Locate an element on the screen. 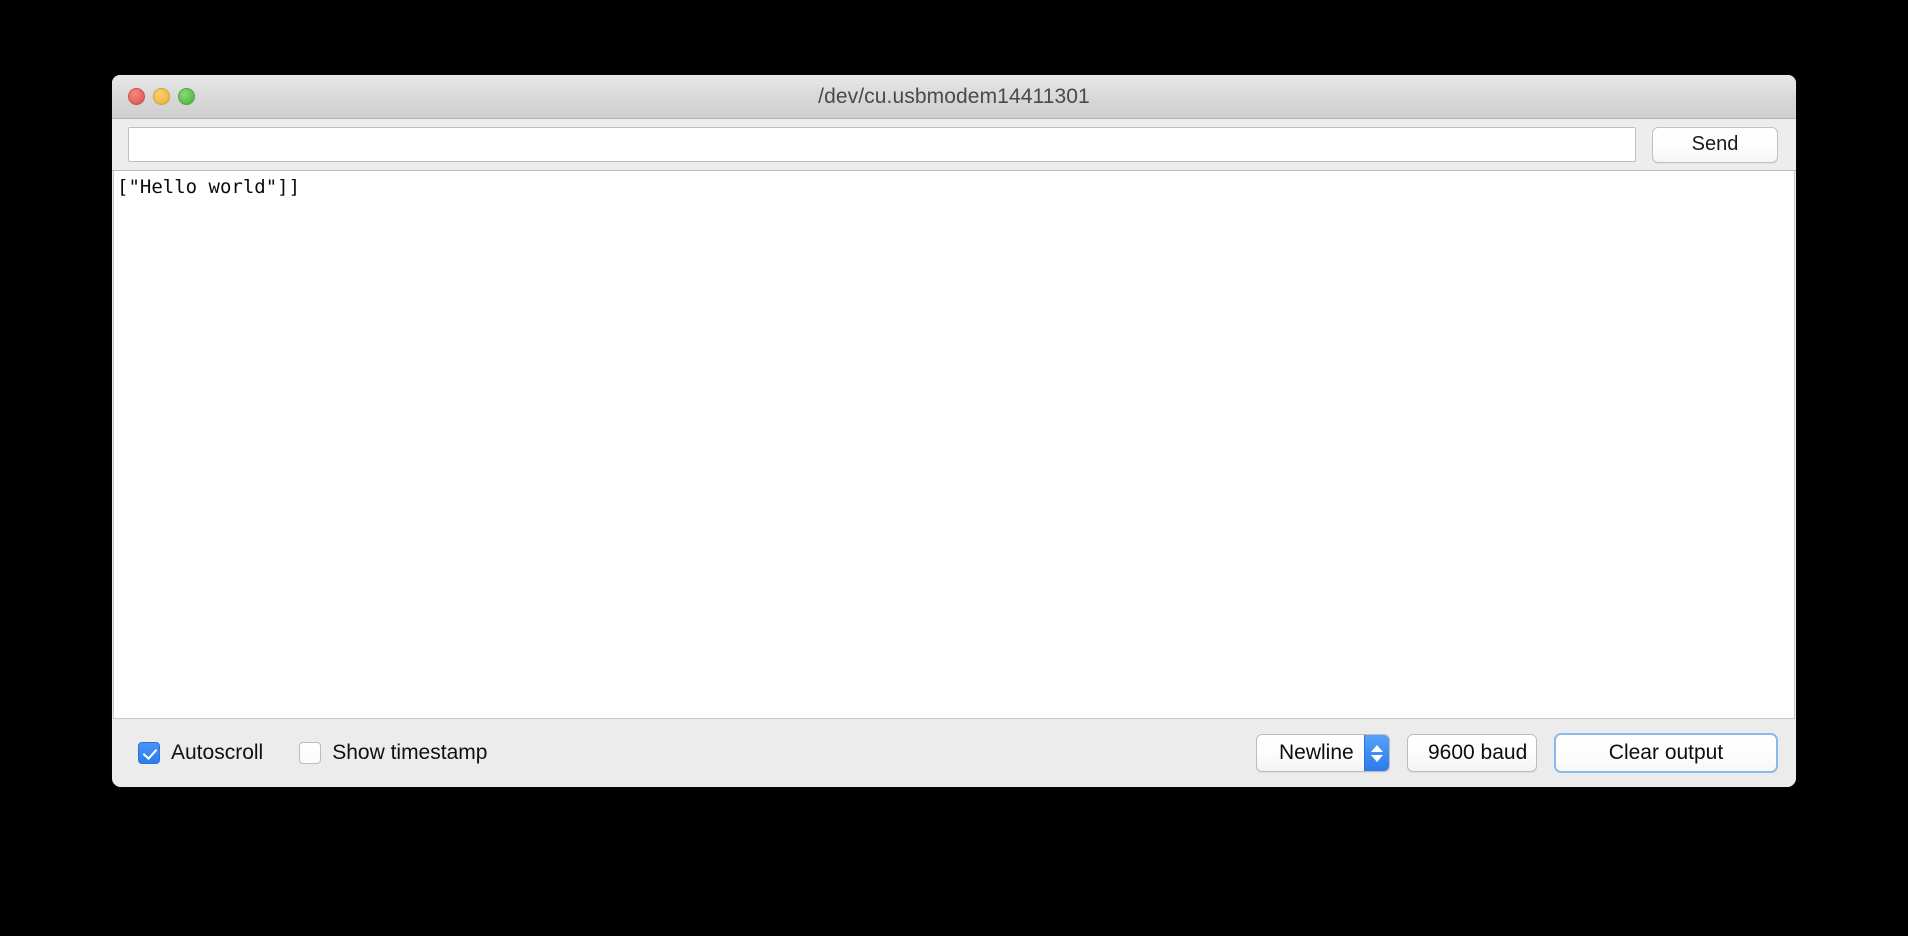 This screenshot has height=936, width=1908. line-ending-select: Newline is located at coordinates (1323, 753).